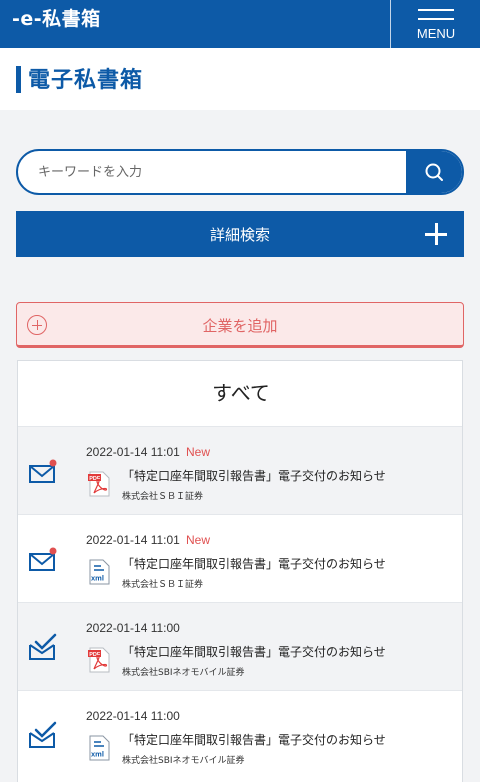  Describe the element at coordinates (18, 79) in the screenshot. I see `title-accent-bar` at that location.